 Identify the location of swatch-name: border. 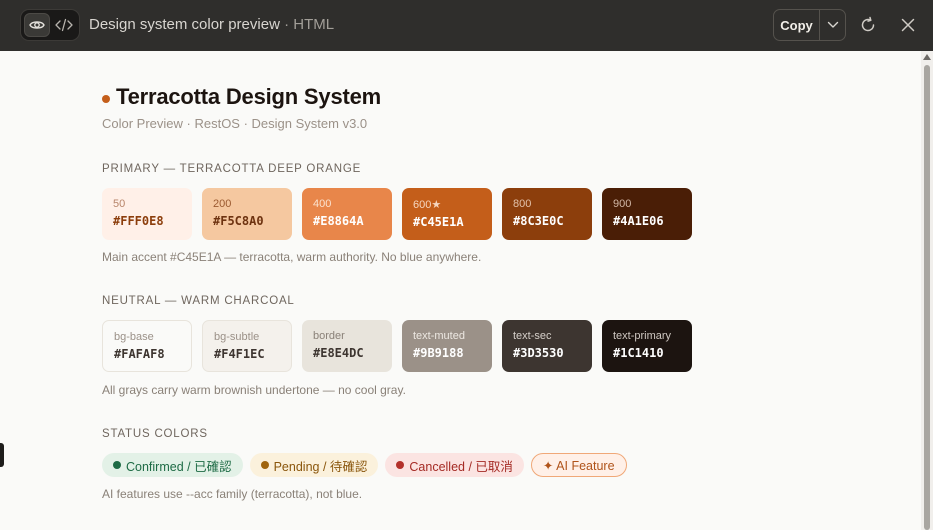
(329, 336).